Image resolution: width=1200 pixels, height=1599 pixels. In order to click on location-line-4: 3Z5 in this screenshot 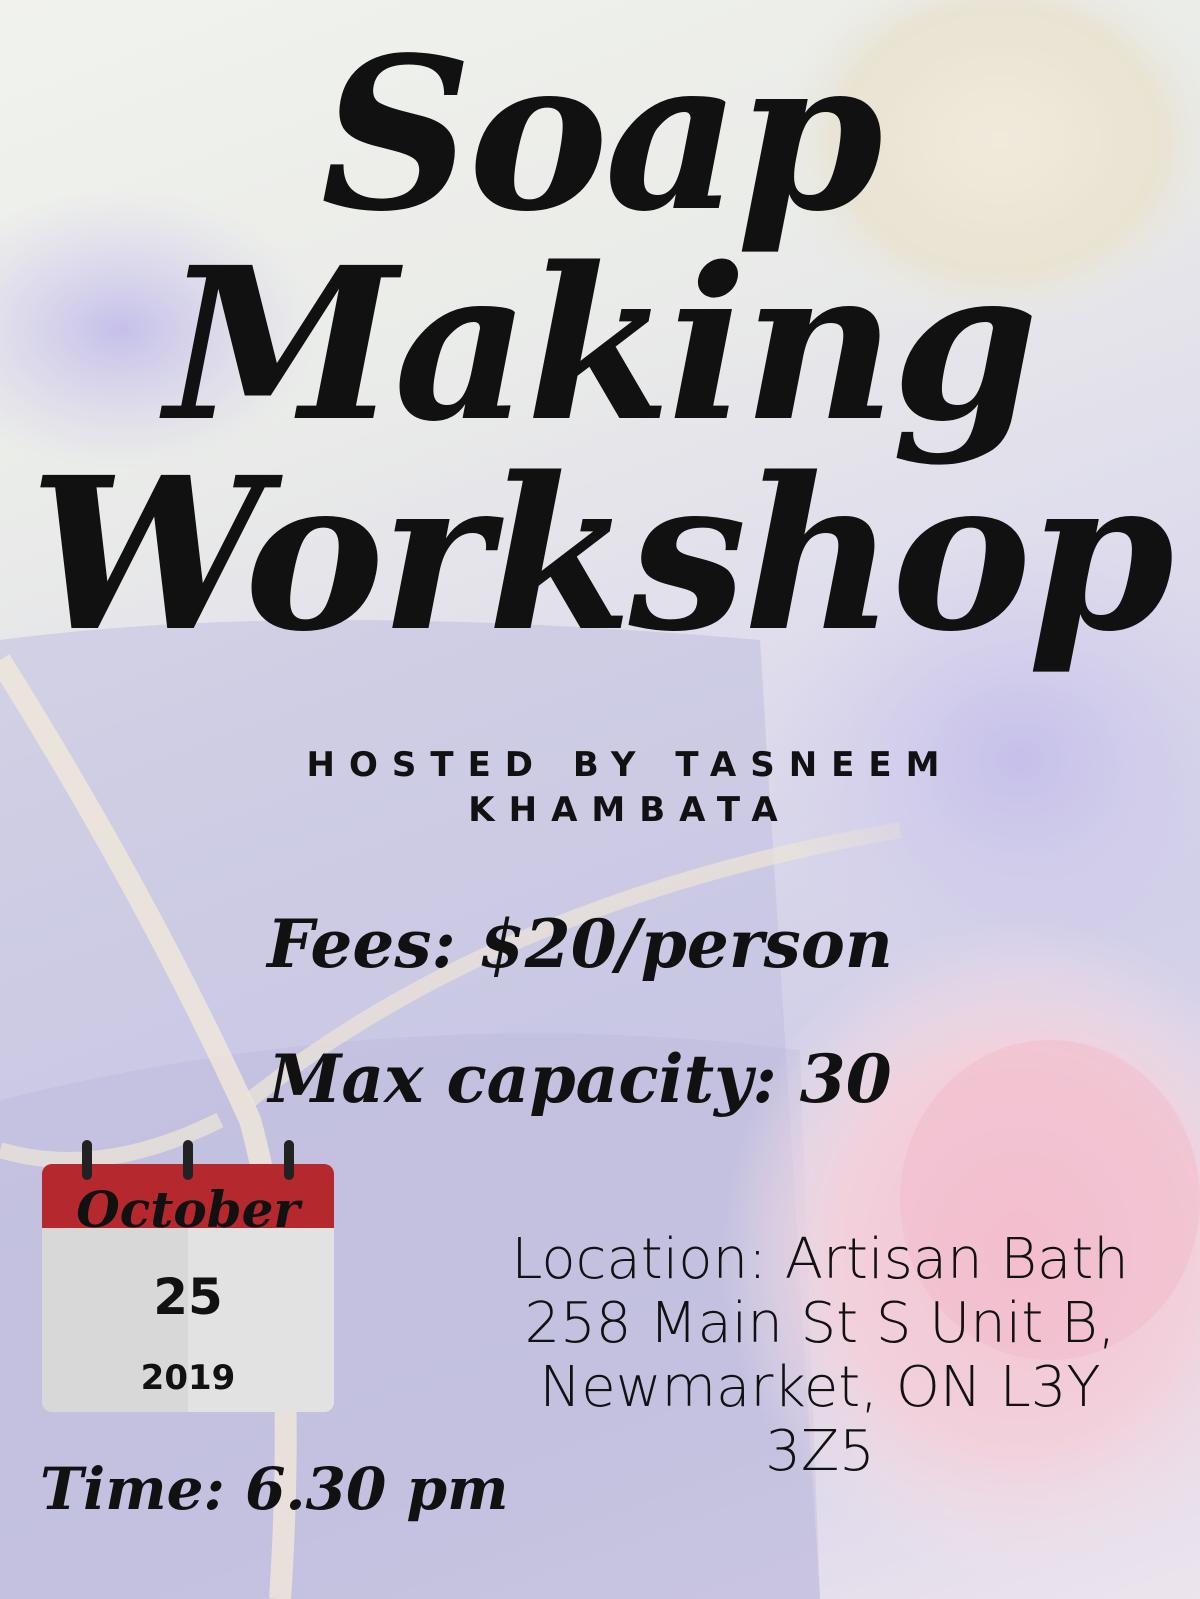, I will do `click(820, 1451)`.